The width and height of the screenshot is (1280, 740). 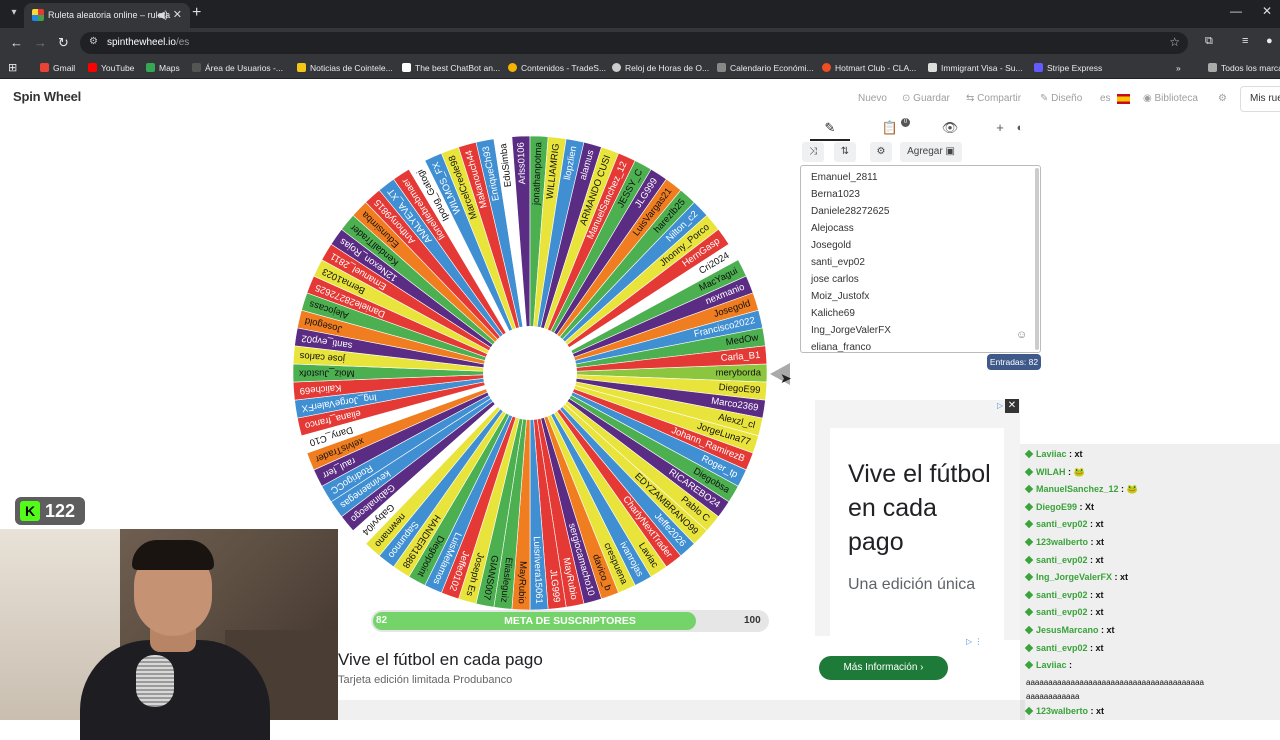 What do you see at coordinates (196, 13) in the screenshot?
I see `new-tab-icon: +` at bounding box center [196, 13].